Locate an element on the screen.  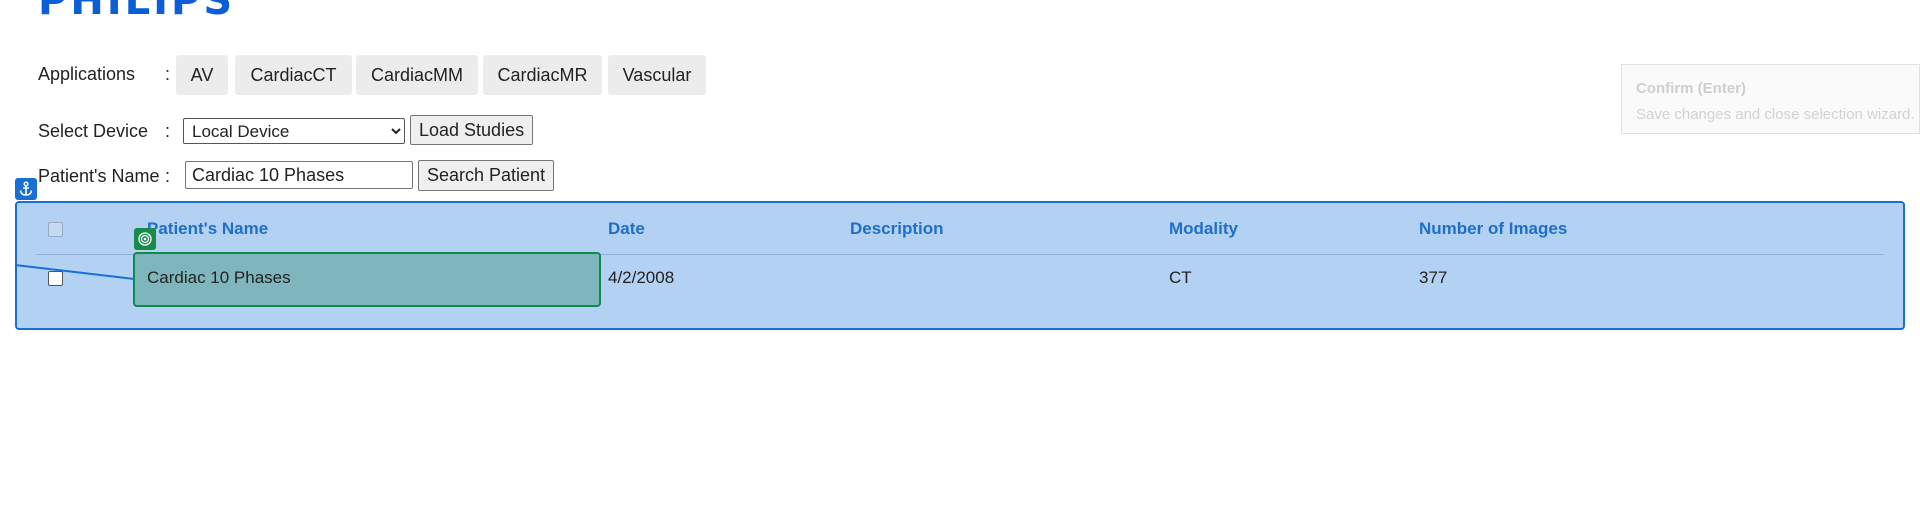
anchor-icon is located at coordinates (26, 189).